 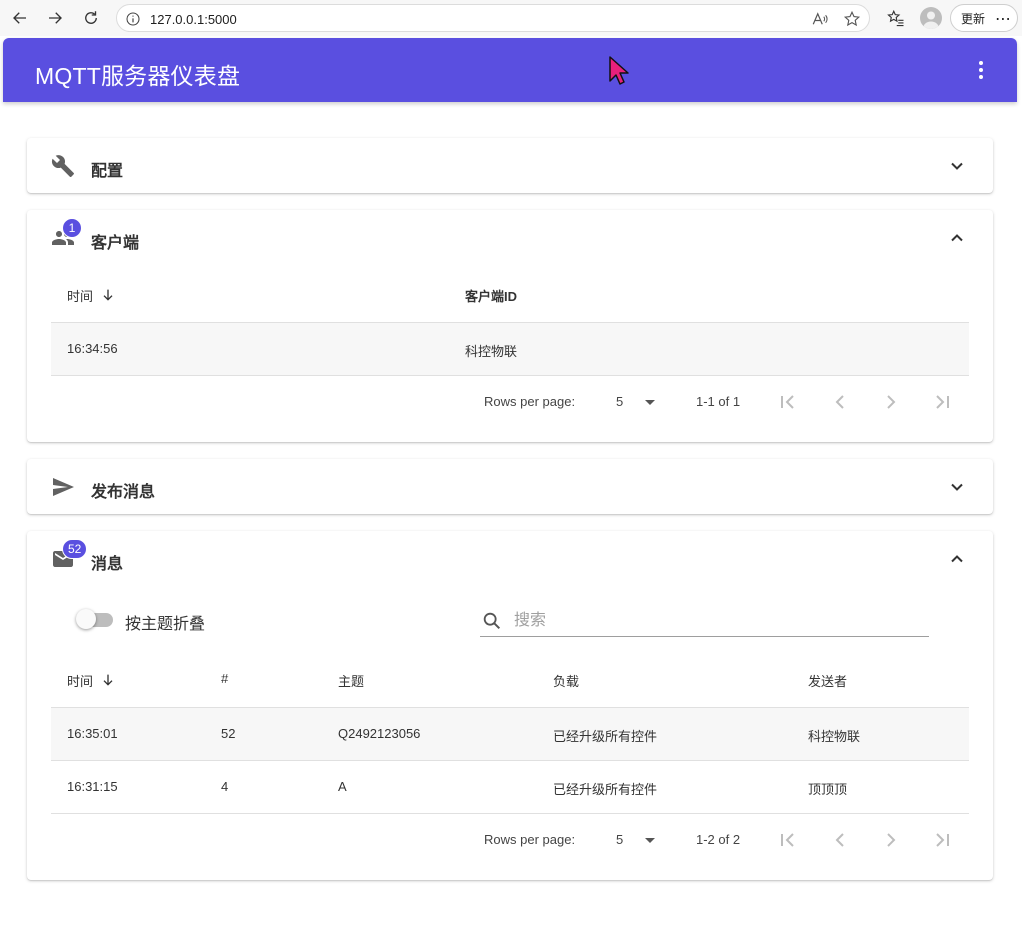 What do you see at coordinates (566, 680) in the screenshot?
I see `col-header-payload: 负载` at bounding box center [566, 680].